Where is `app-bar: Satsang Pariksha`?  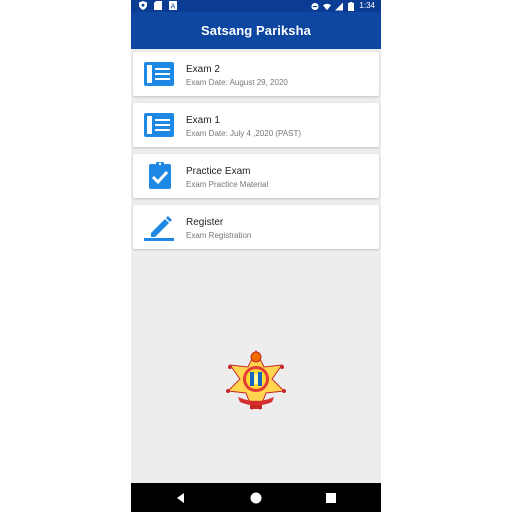
app-bar: Satsang Pariksha is located at coordinates (256, 30).